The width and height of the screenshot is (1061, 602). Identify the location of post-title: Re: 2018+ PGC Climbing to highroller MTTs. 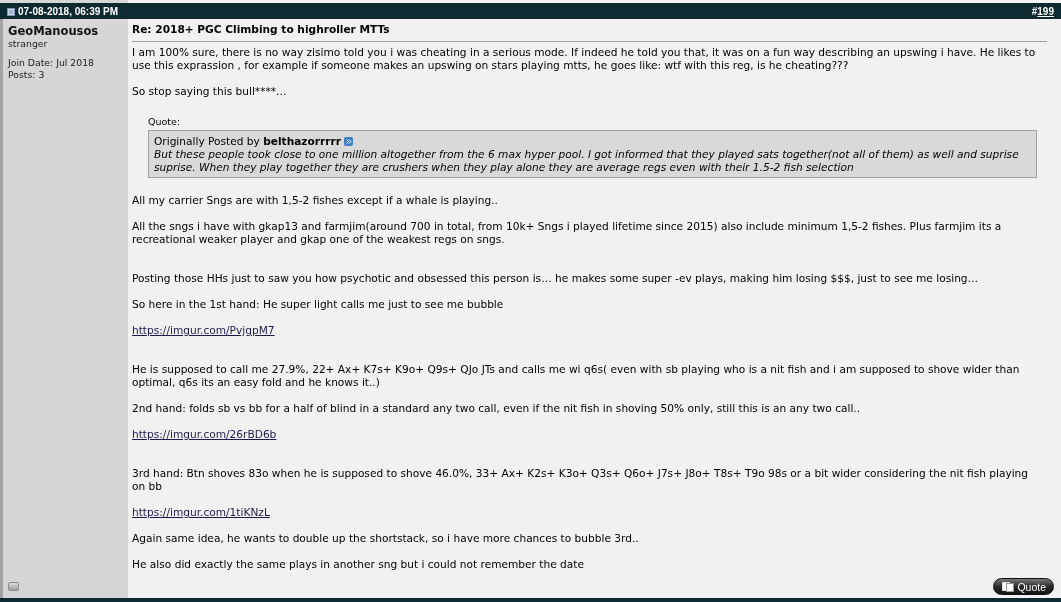
(261, 29).